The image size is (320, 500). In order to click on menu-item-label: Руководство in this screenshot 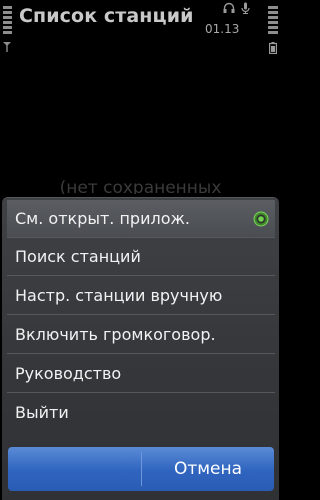, I will do `click(68, 373)`.